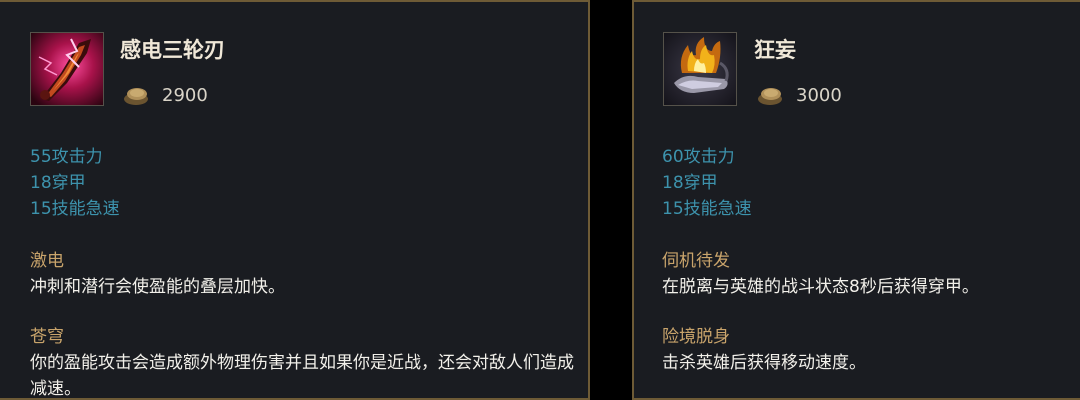  I want to click on item-name: 狂妄, so click(775, 50).